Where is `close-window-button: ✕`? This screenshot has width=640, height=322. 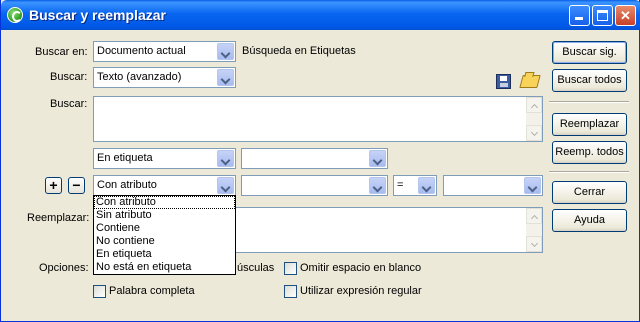
close-window-button: ✕ is located at coordinates (625, 15).